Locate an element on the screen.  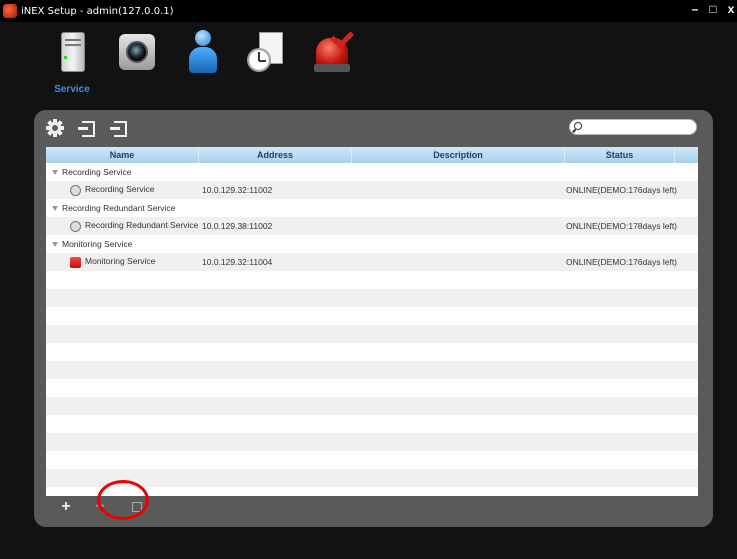
app-icon is located at coordinates (10, 11).